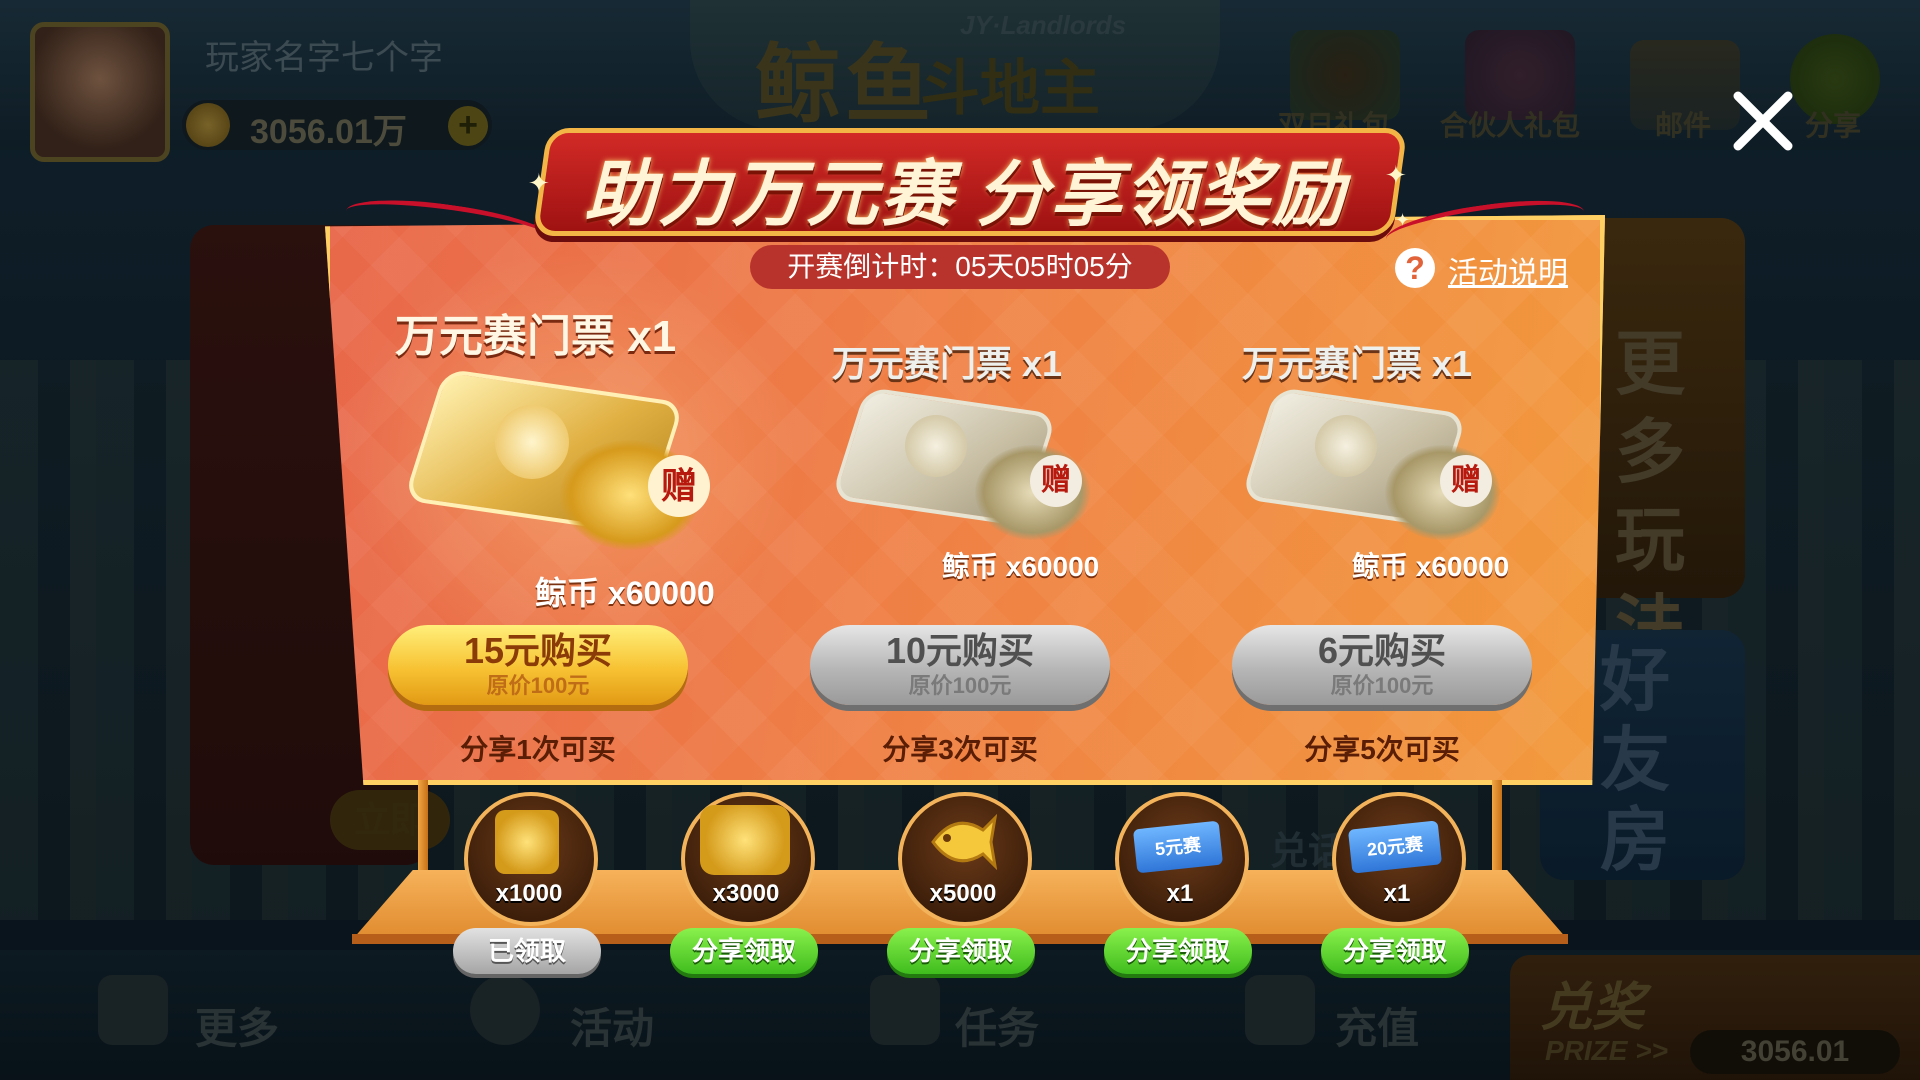 The height and width of the screenshot is (1080, 1920). Describe the element at coordinates (963, 893) in the screenshot. I see `reward-qty: x5000` at that location.